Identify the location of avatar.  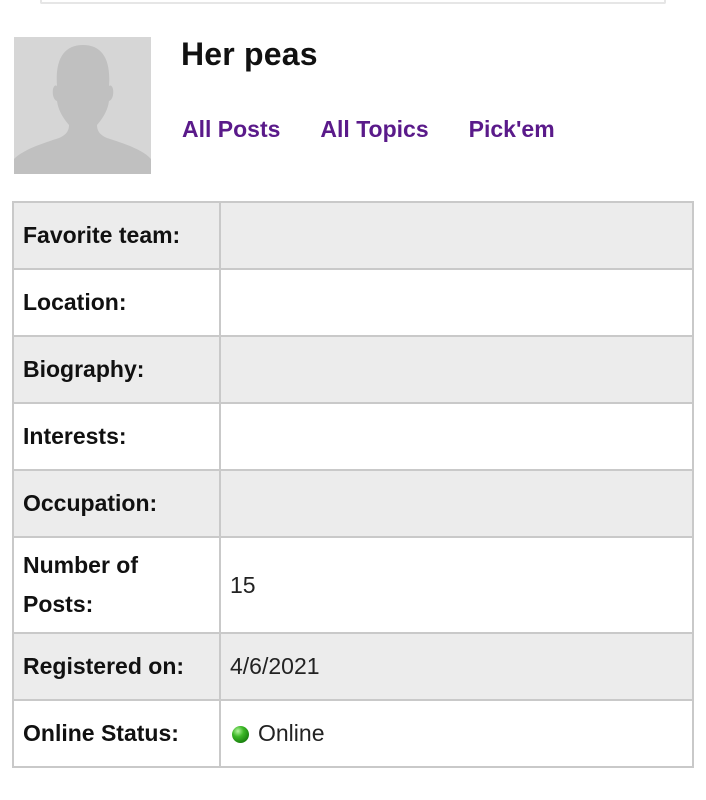
(82, 105).